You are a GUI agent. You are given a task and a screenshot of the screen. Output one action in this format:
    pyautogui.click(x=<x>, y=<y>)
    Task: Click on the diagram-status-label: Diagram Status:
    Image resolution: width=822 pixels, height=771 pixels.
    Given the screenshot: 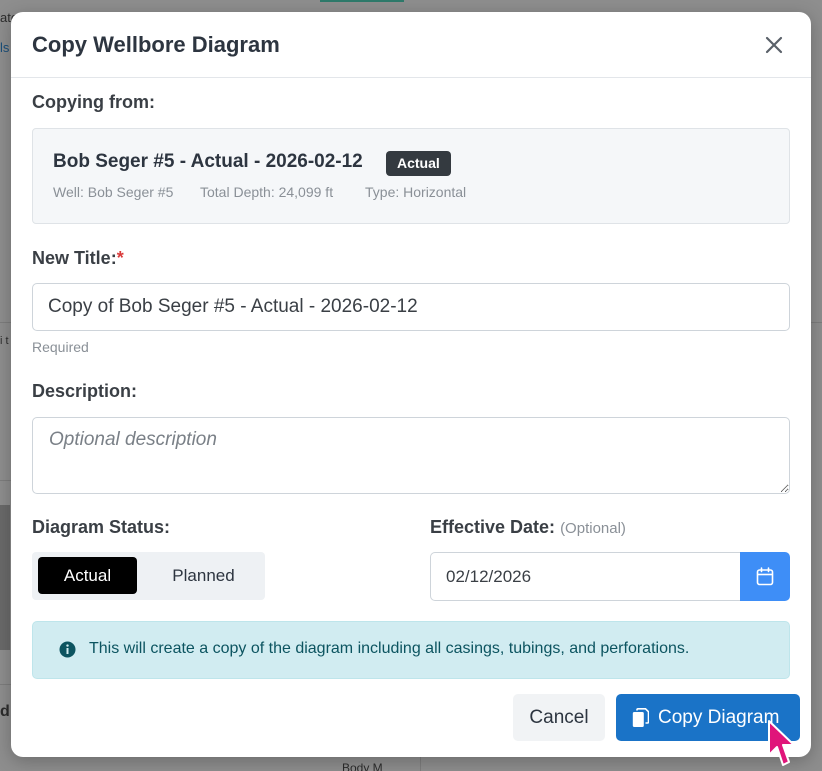 What is the action you would take?
    pyautogui.click(x=101, y=527)
    